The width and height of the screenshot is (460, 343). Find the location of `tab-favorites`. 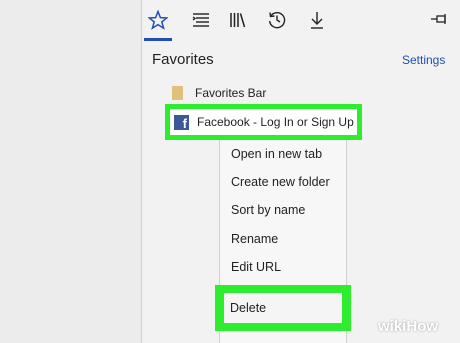

tab-favorites is located at coordinates (158, 20).